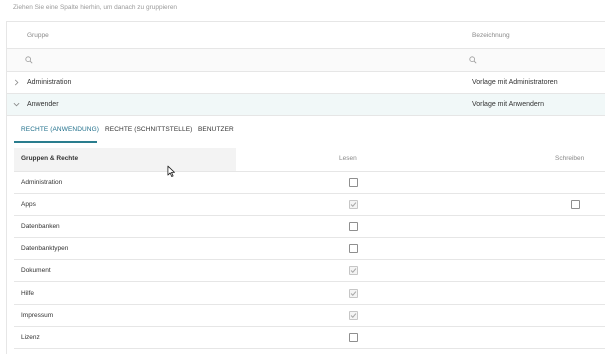 The image size is (605, 354). Describe the element at coordinates (491, 35) in the screenshot. I see `column-header-bezeichnung: Bezeichnung` at that location.